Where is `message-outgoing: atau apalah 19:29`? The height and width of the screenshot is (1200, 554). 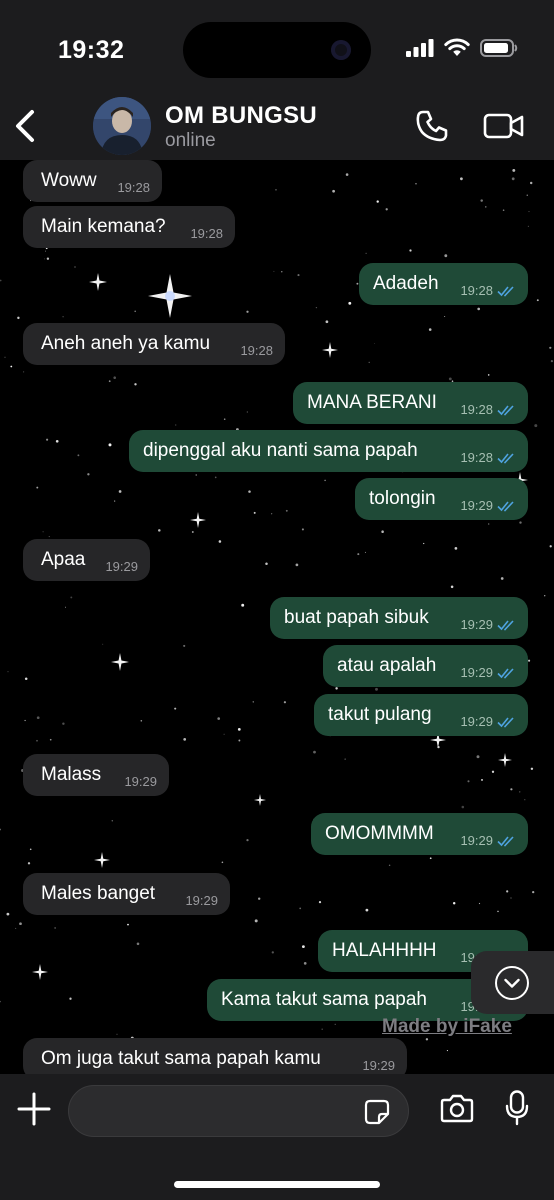
message-outgoing: atau apalah 19:29 is located at coordinates (425, 666).